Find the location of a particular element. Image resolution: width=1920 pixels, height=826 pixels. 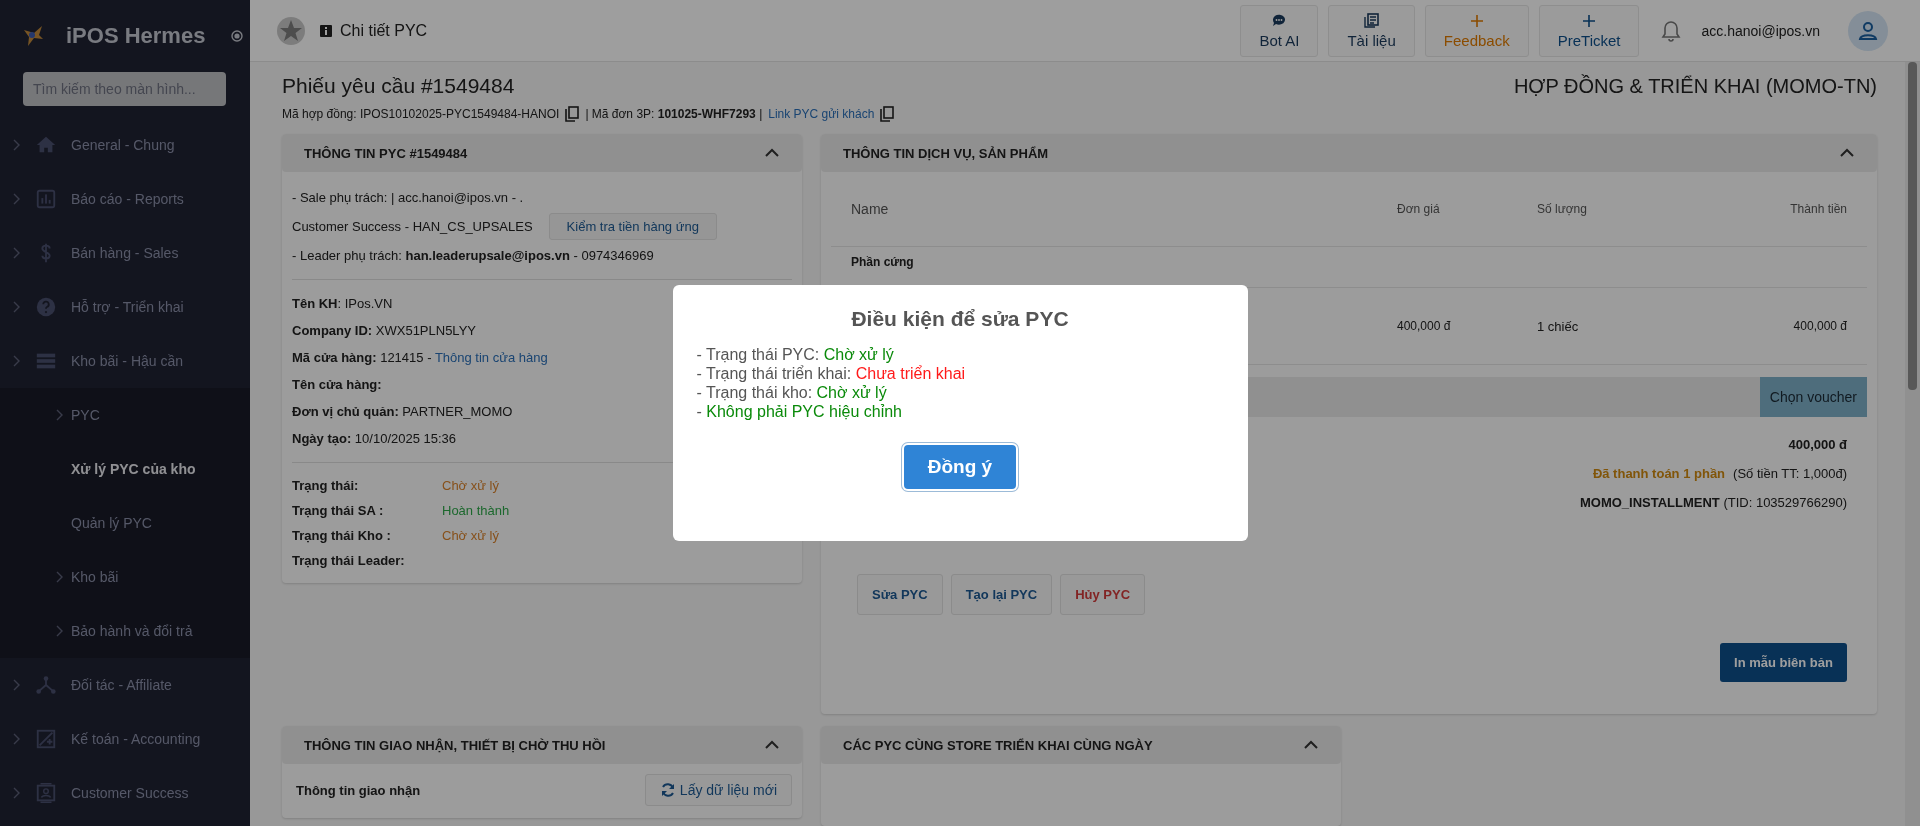

status-label: Trạng thái Leader: is located at coordinates (349, 560).